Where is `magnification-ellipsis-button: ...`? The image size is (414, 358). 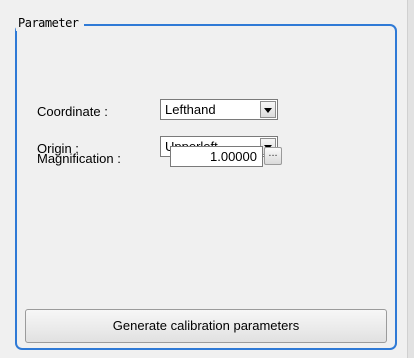 magnification-ellipsis-button: ... is located at coordinates (273, 156).